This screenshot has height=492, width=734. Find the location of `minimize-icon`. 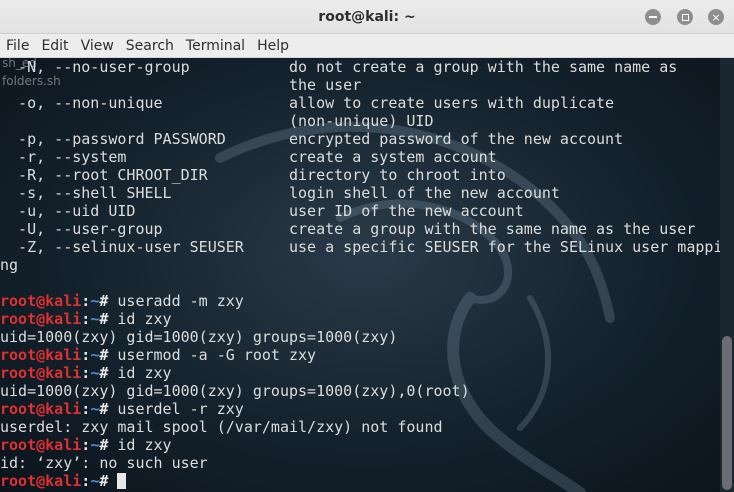

minimize-icon is located at coordinates (653, 17).